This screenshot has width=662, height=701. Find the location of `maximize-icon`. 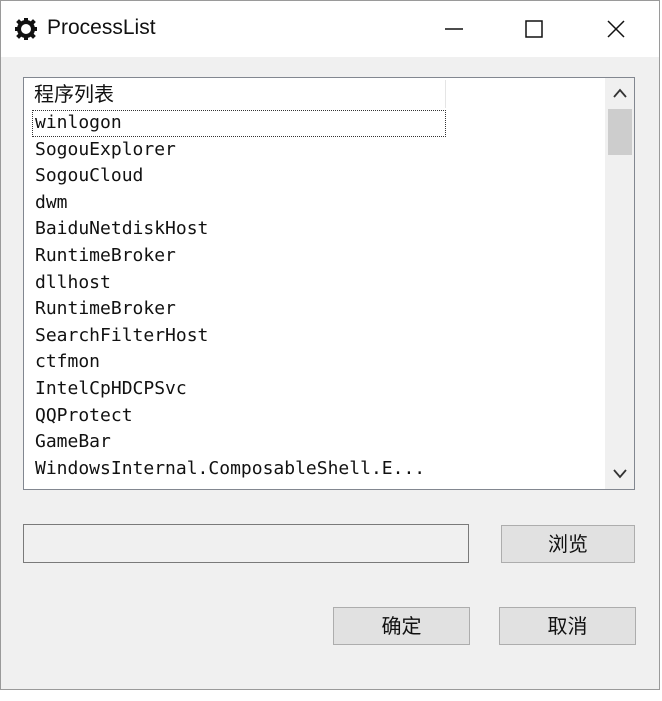

maximize-icon is located at coordinates (534, 29).